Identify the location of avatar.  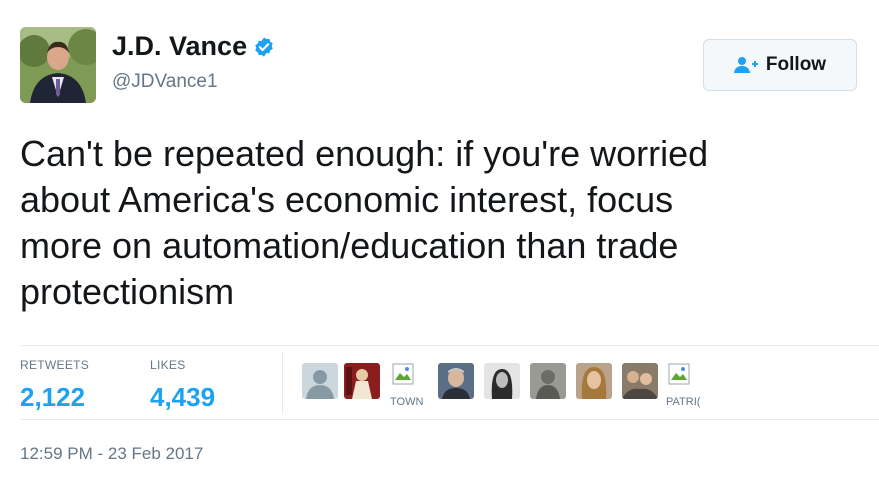
(58, 65).